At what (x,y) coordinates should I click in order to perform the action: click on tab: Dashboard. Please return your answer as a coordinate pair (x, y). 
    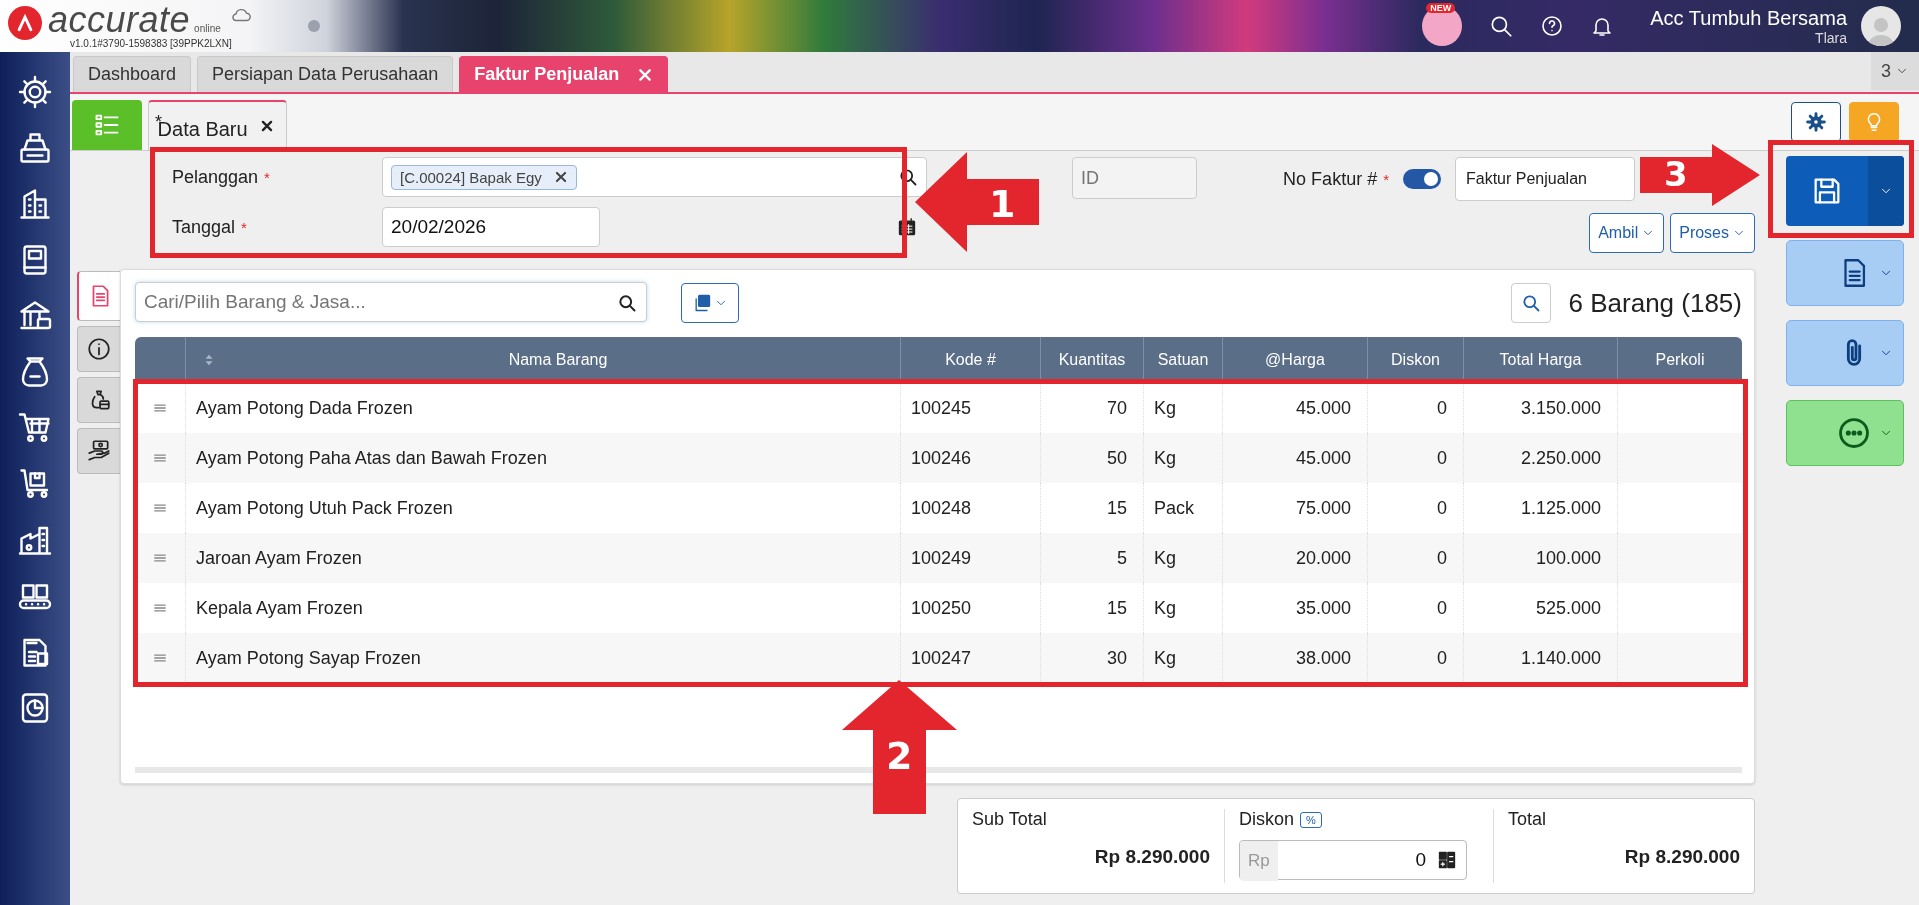
    Looking at the image, I should click on (132, 74).